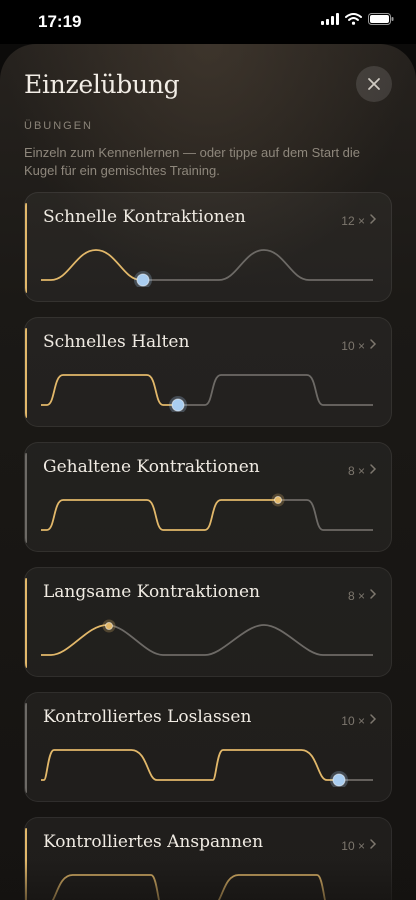 The width and height of the screenshot is (416, 900). What do you see at coordinates (153, 842) in the screenshot?
I see `exercise-title: Kontrolliertes Anspannen` at bounding box center [153, 842].